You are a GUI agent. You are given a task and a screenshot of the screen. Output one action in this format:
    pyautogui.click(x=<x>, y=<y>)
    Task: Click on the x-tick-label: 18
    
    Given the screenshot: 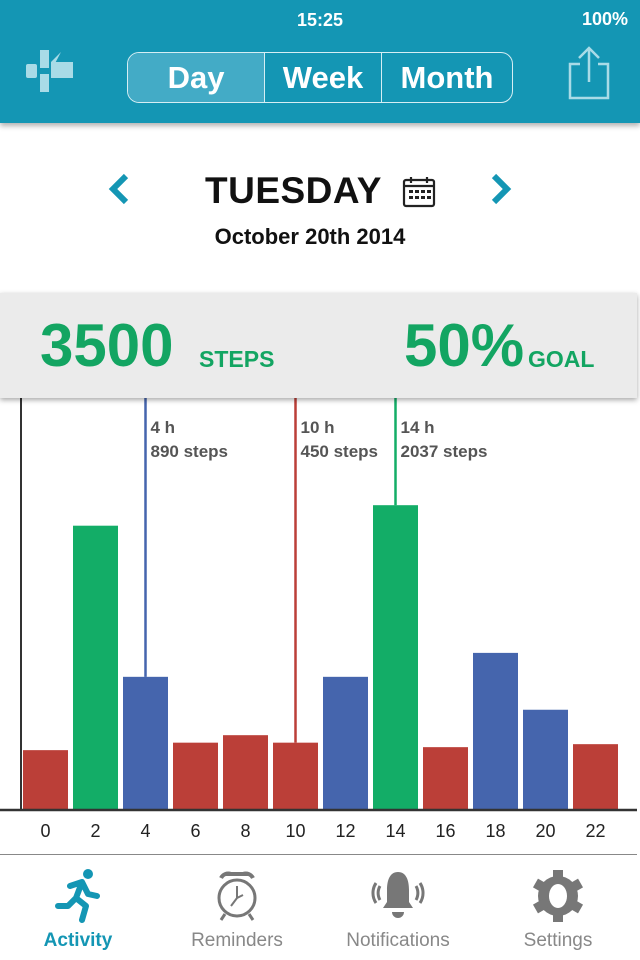 What is the action you would take?
    pyautogui.click(x=495, y=831)
    